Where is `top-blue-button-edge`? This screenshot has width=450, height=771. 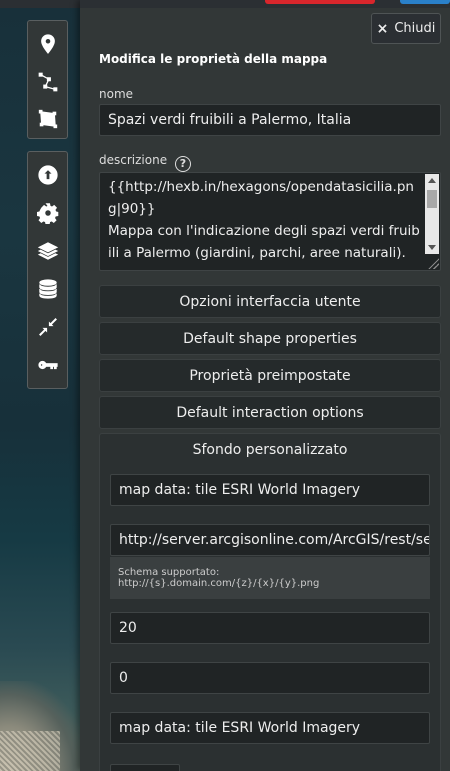
top-blue-button-edge is located at coordinates (425, 2).